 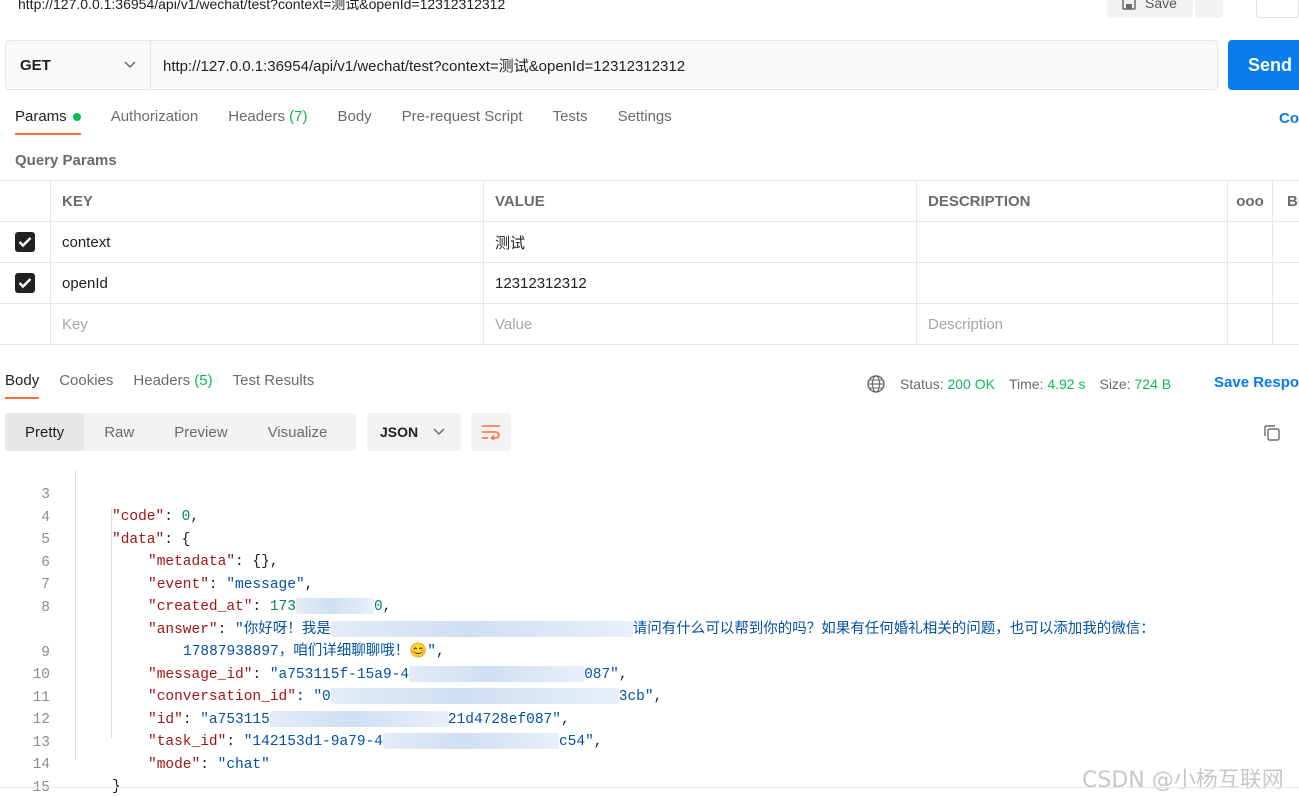 What do you see at coordinates (1289, 118) in the screenshot?
I see `cookies-link: Co` at bounding box center [1289, 118].